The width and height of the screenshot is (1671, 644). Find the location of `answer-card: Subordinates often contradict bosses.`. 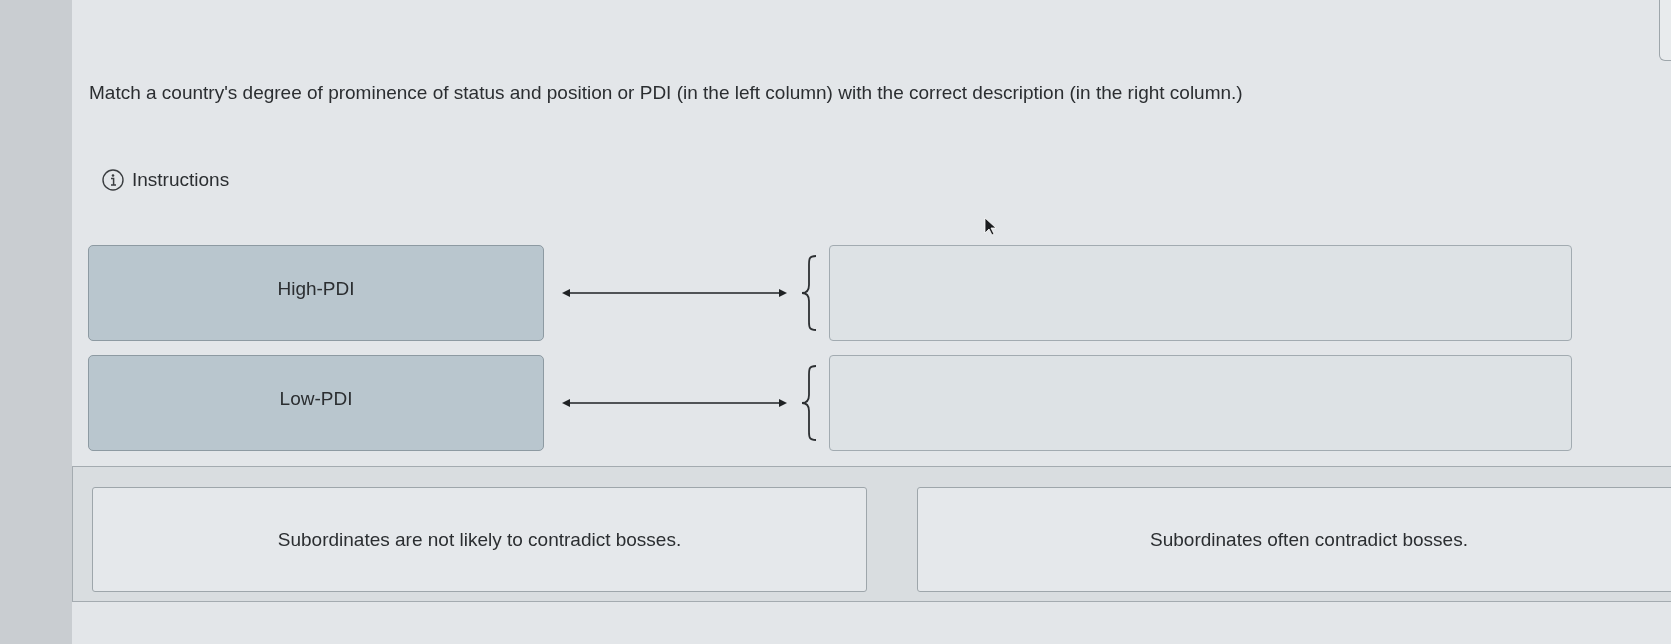

answer-card: Subordinates often contradict bosses. is located at coordinates (1294, 539).